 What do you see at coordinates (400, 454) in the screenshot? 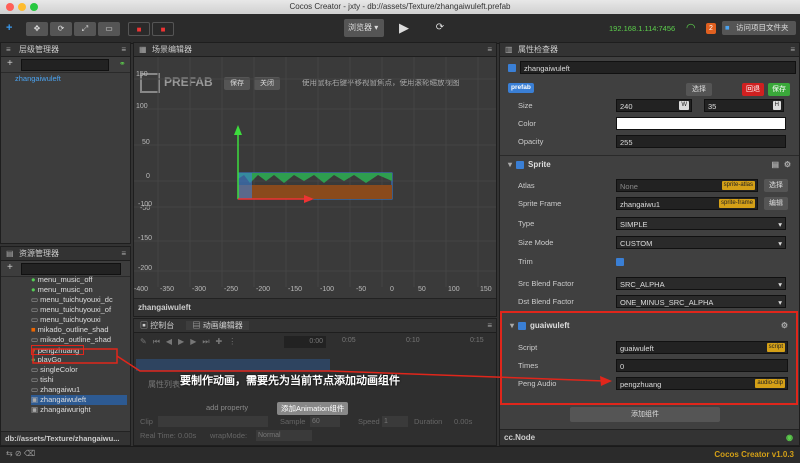
I see `status-bar: ⇆ ⊘ ⌫ Cocos Creator v1.0.3` at bounding box center [400, 454].